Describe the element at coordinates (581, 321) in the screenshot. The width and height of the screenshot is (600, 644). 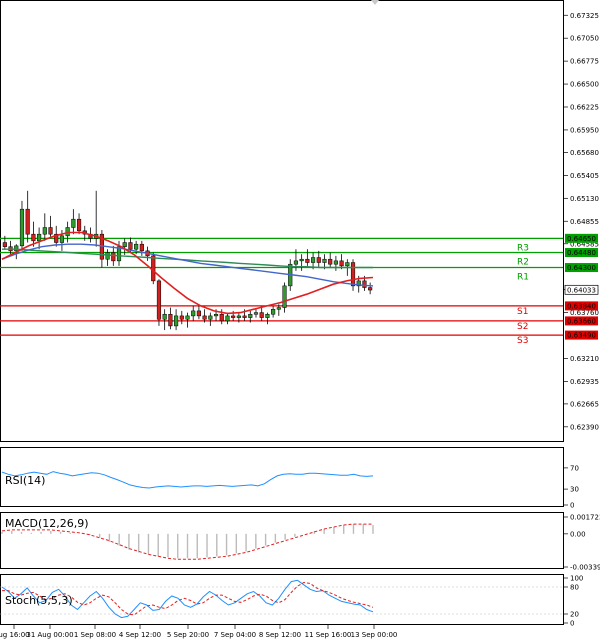
I see `level-tag-label: 0.63660` at that location.